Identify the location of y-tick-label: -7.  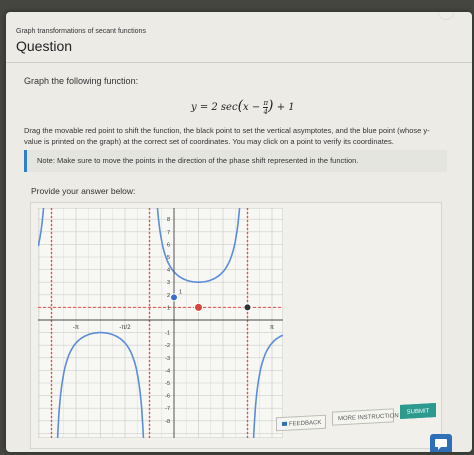
(167, 409).